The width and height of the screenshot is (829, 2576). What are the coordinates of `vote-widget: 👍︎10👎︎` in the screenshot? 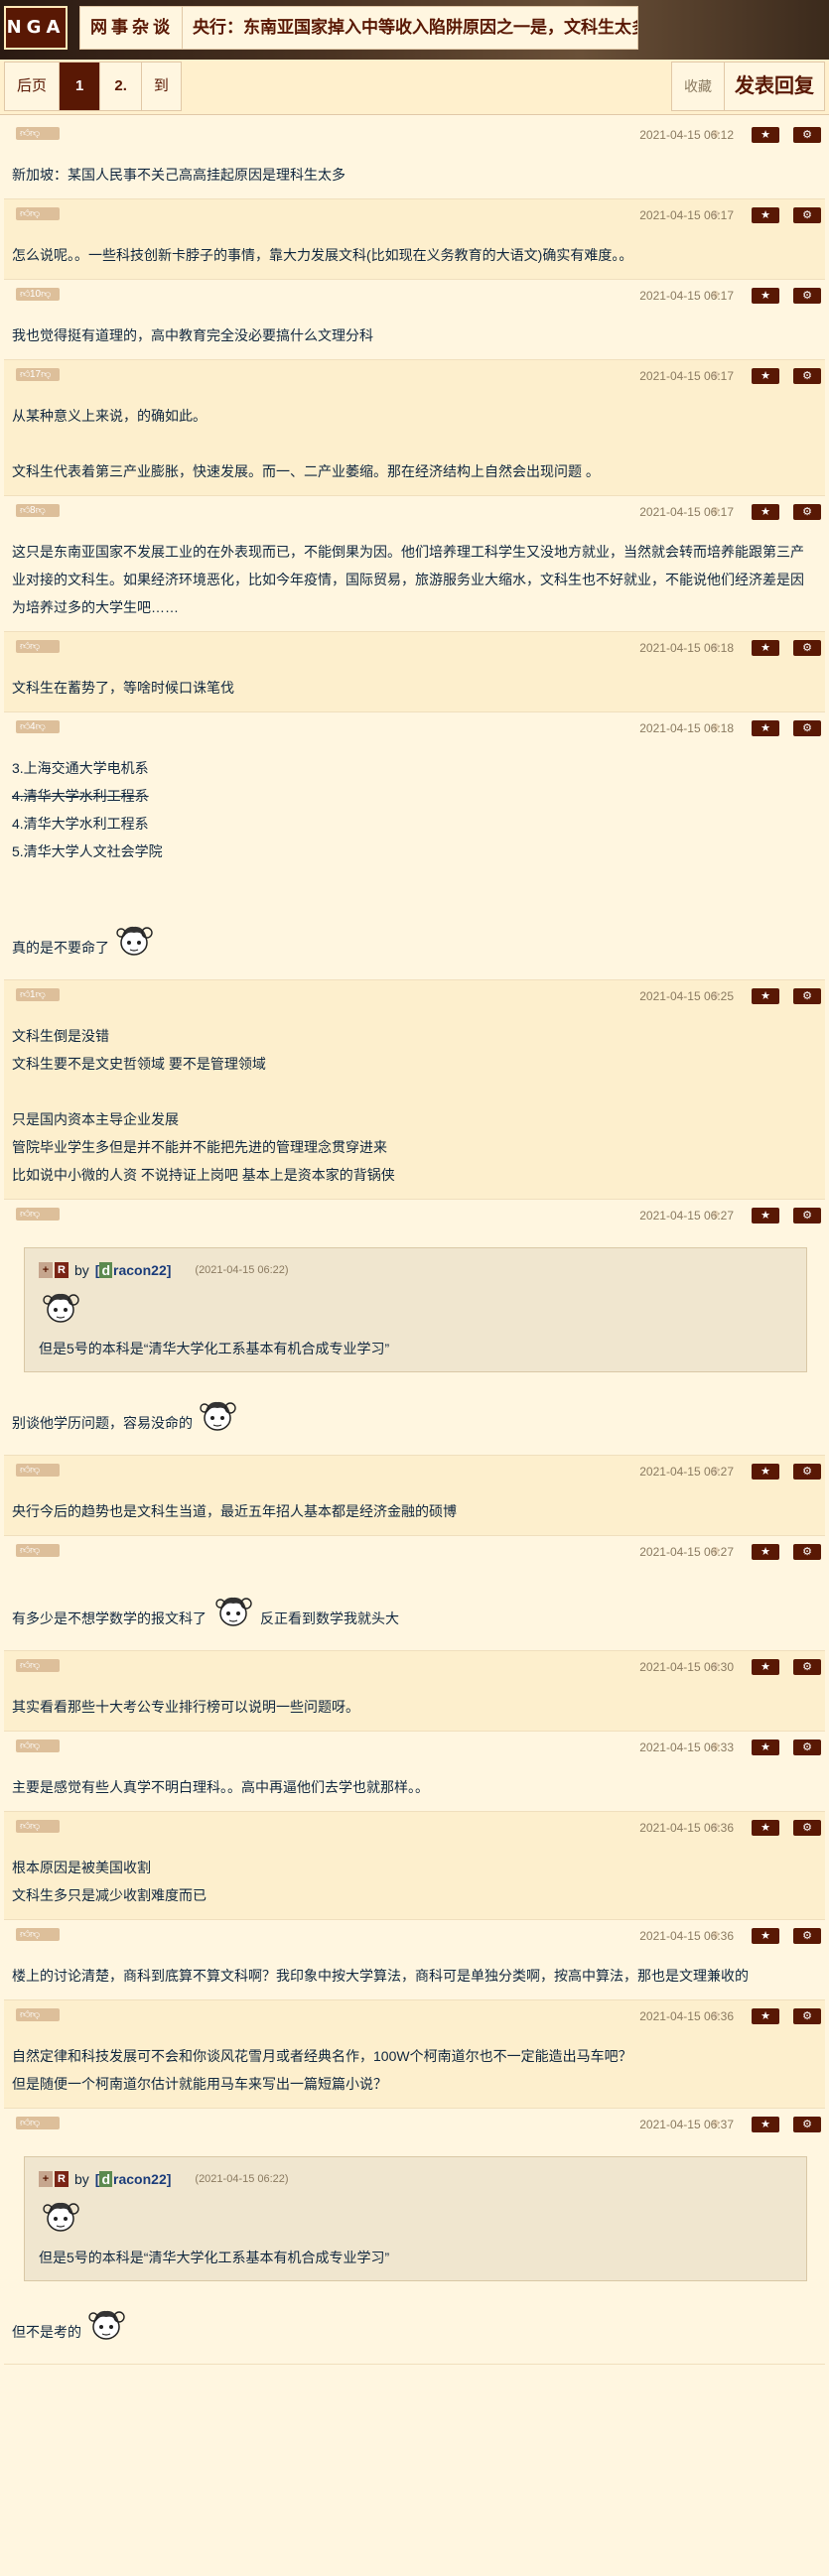 It's located at (38, 294).